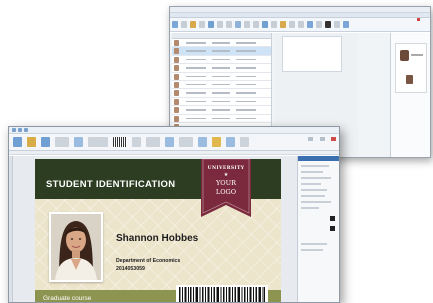 This screenshot has width=433, height=303. Describe the element at coordinates (130, 269) in the screenshot. I see `student-id-number: 2014053059` at that location.